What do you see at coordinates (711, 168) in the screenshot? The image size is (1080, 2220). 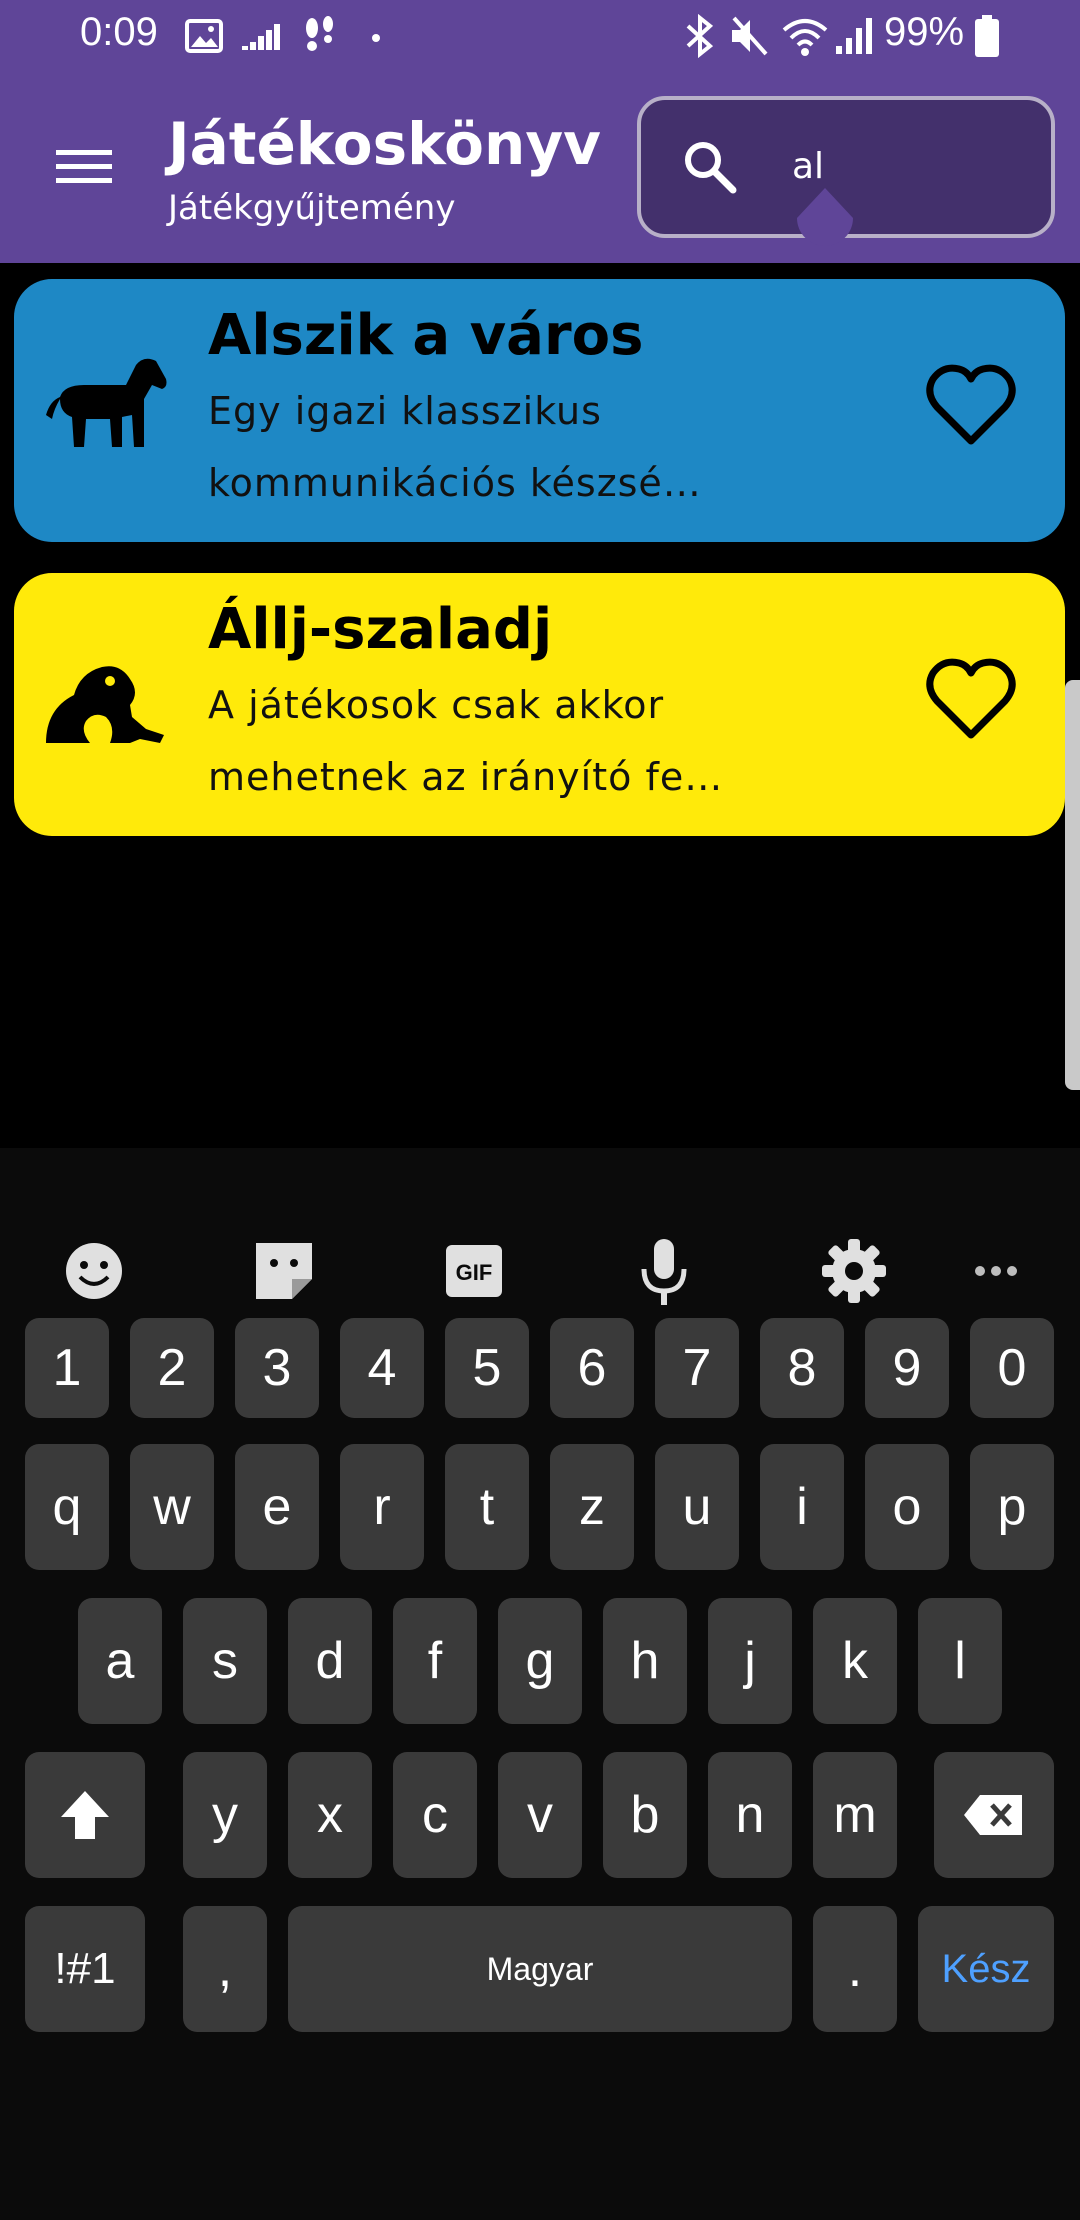 I see `search-icon` at bounding box center [711, 168].